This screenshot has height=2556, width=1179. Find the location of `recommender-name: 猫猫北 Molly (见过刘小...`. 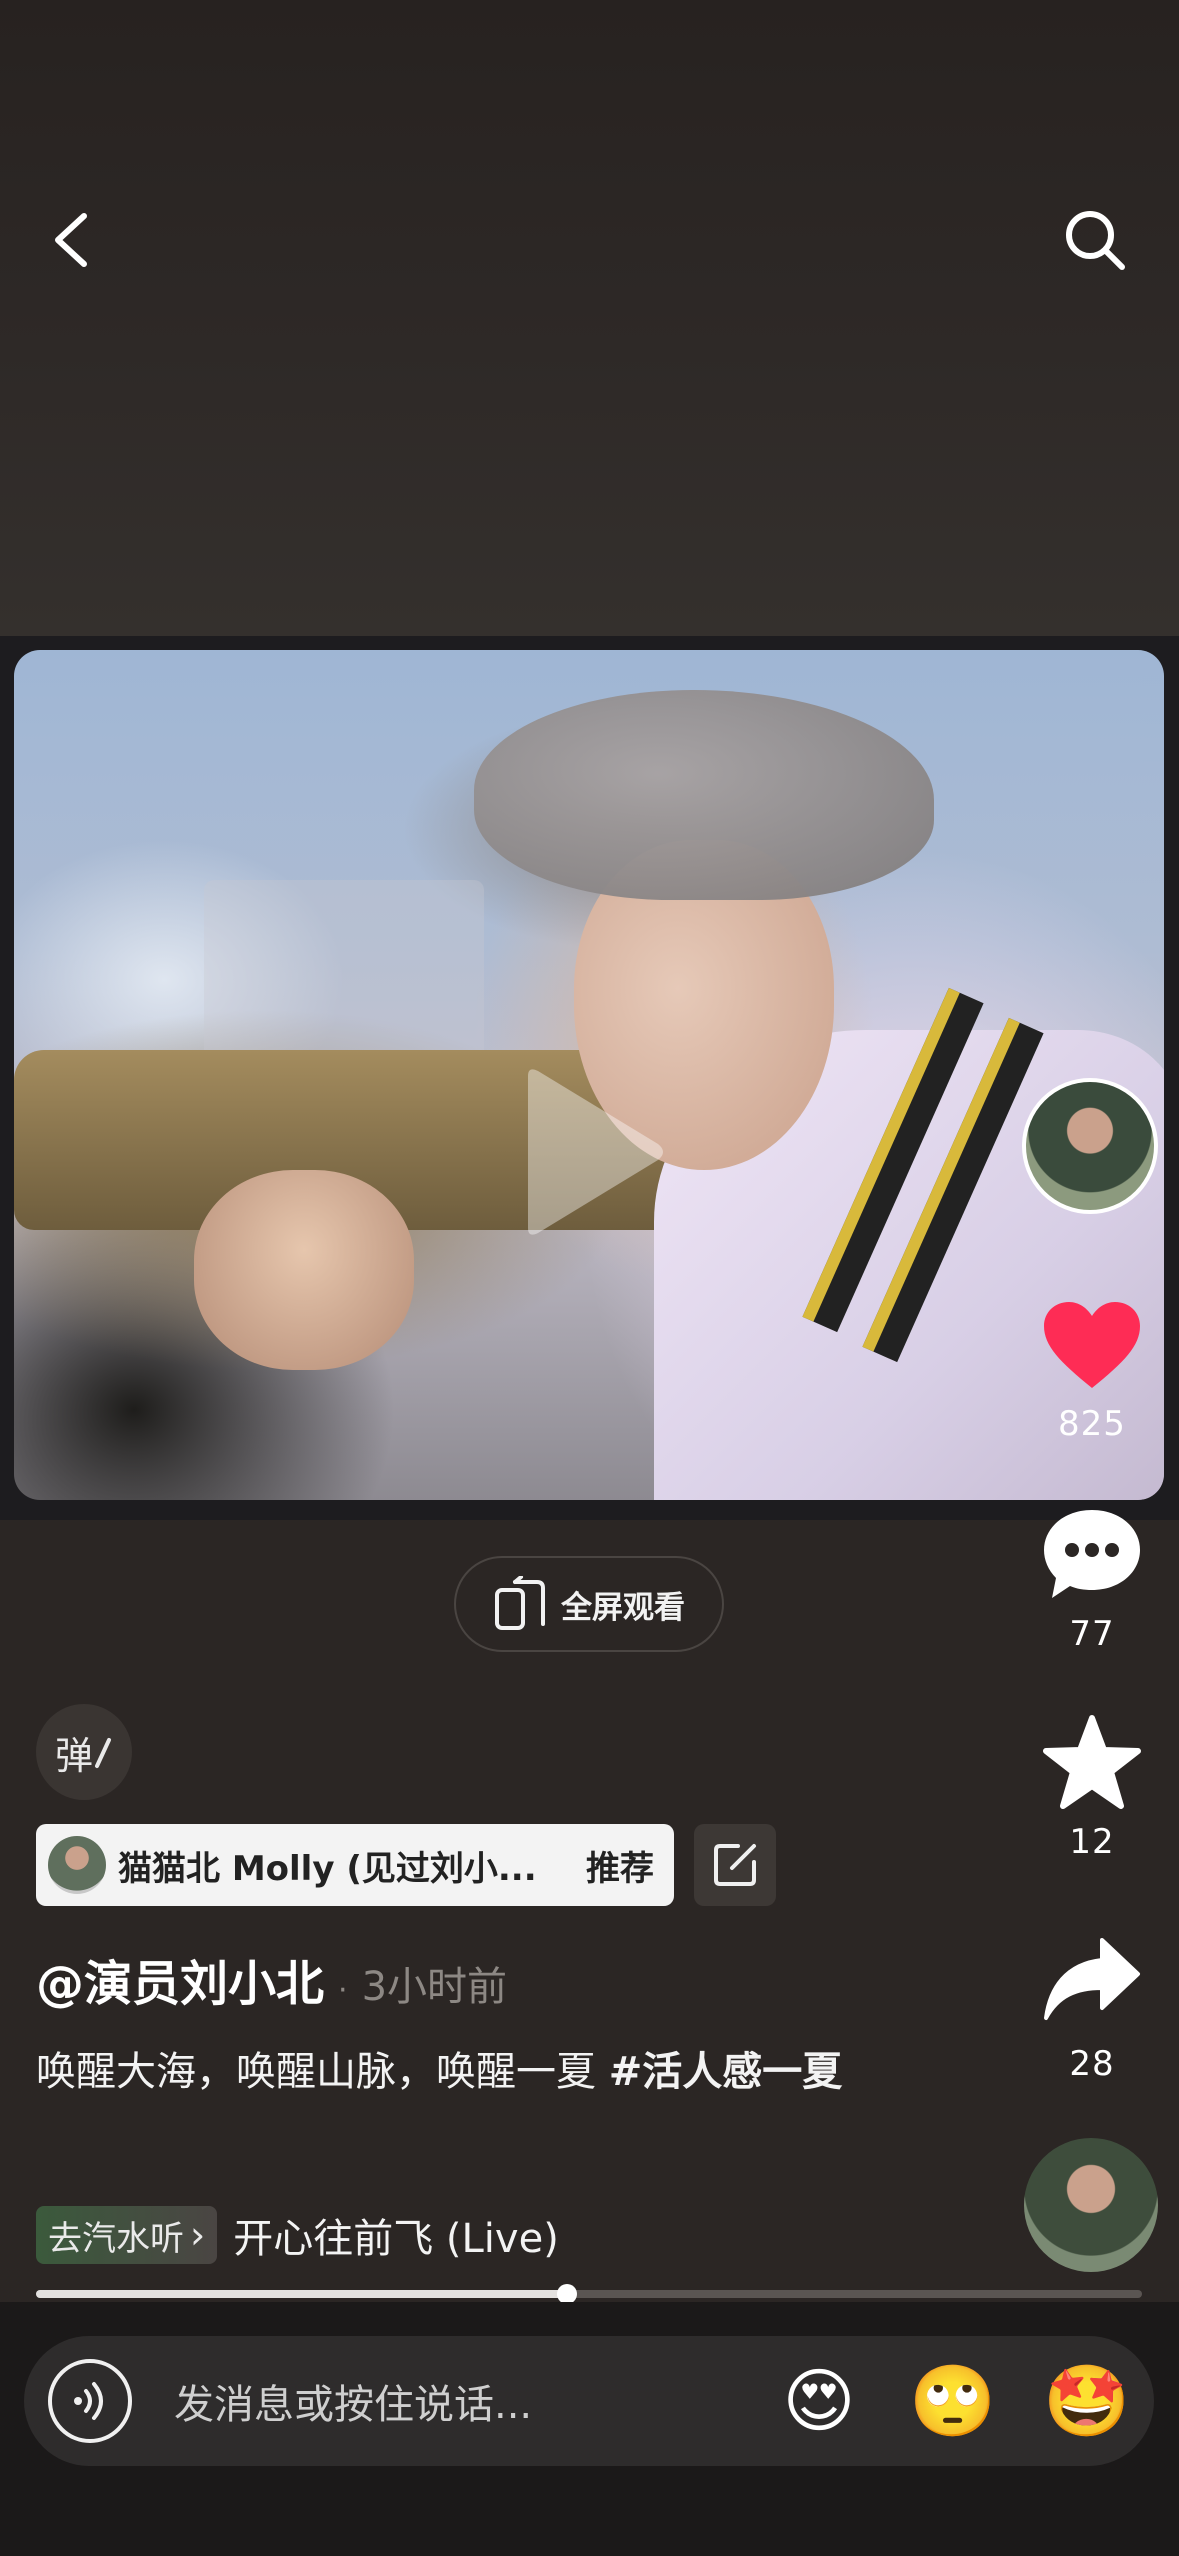

recommender-name: 猫猫北 Molly (见过刘小... is located at coordinates (327, 1868).